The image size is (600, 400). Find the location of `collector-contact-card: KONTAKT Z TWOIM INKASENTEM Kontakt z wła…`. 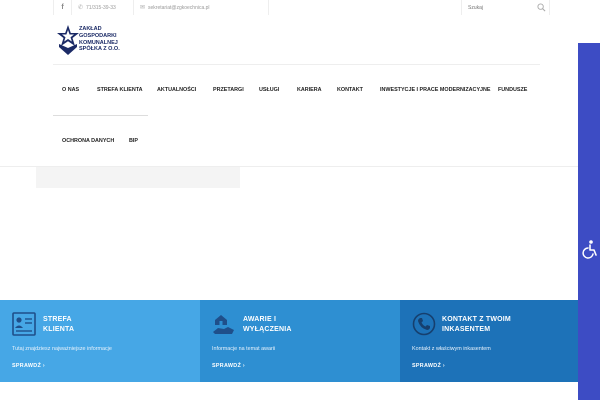

collector-contact-card: KONTAKT Z TWOIM INKASENTEM Kontakt z wła… is located at coordinates (489, 341).